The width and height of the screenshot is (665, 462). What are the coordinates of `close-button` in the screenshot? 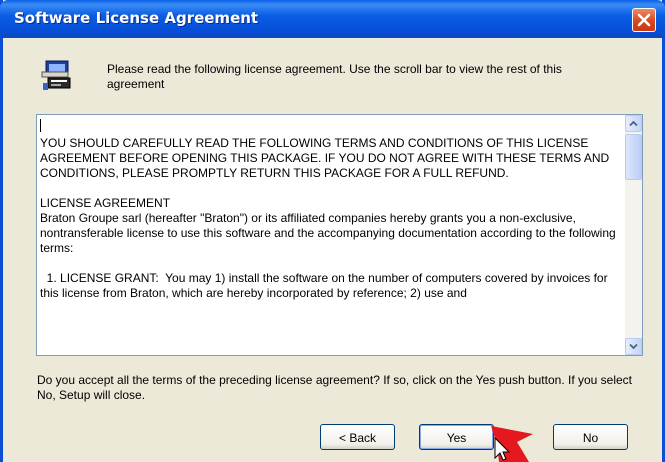 It's located at (644, 20).